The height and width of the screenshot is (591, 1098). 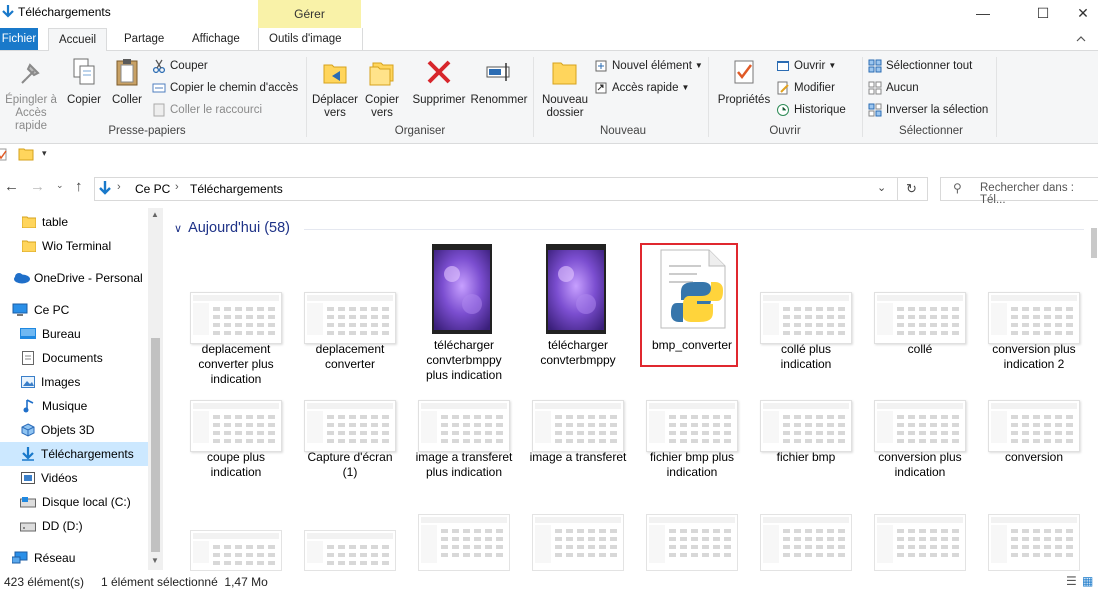 I want to click on back-arrow-icon: ←, so click(x=11, y=186).